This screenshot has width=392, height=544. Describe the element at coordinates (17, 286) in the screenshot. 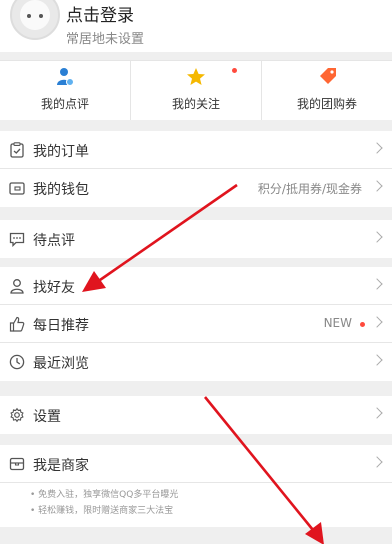

I see `person-icon` at that location.